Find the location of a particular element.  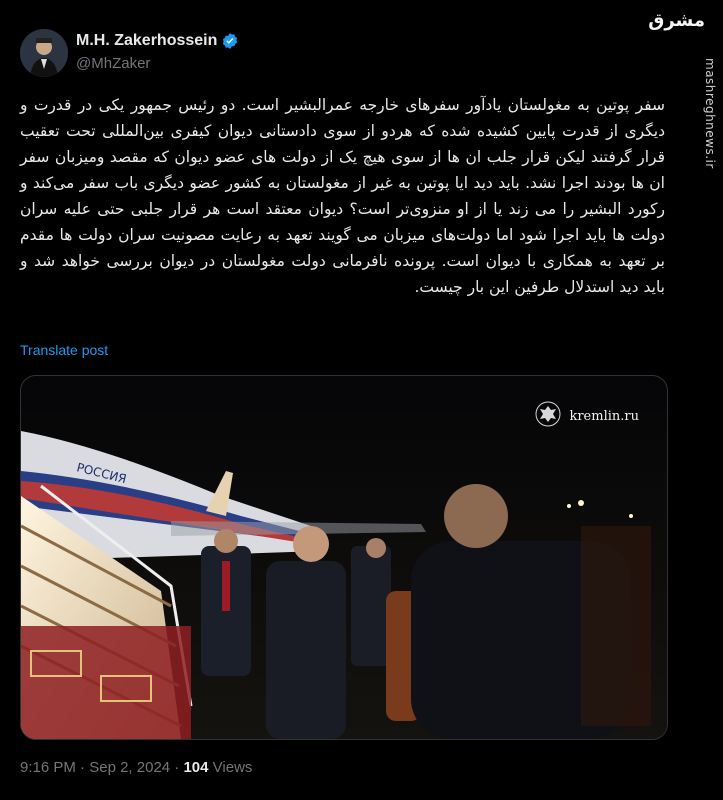

red-carpet is located at coordinates (106, 682).